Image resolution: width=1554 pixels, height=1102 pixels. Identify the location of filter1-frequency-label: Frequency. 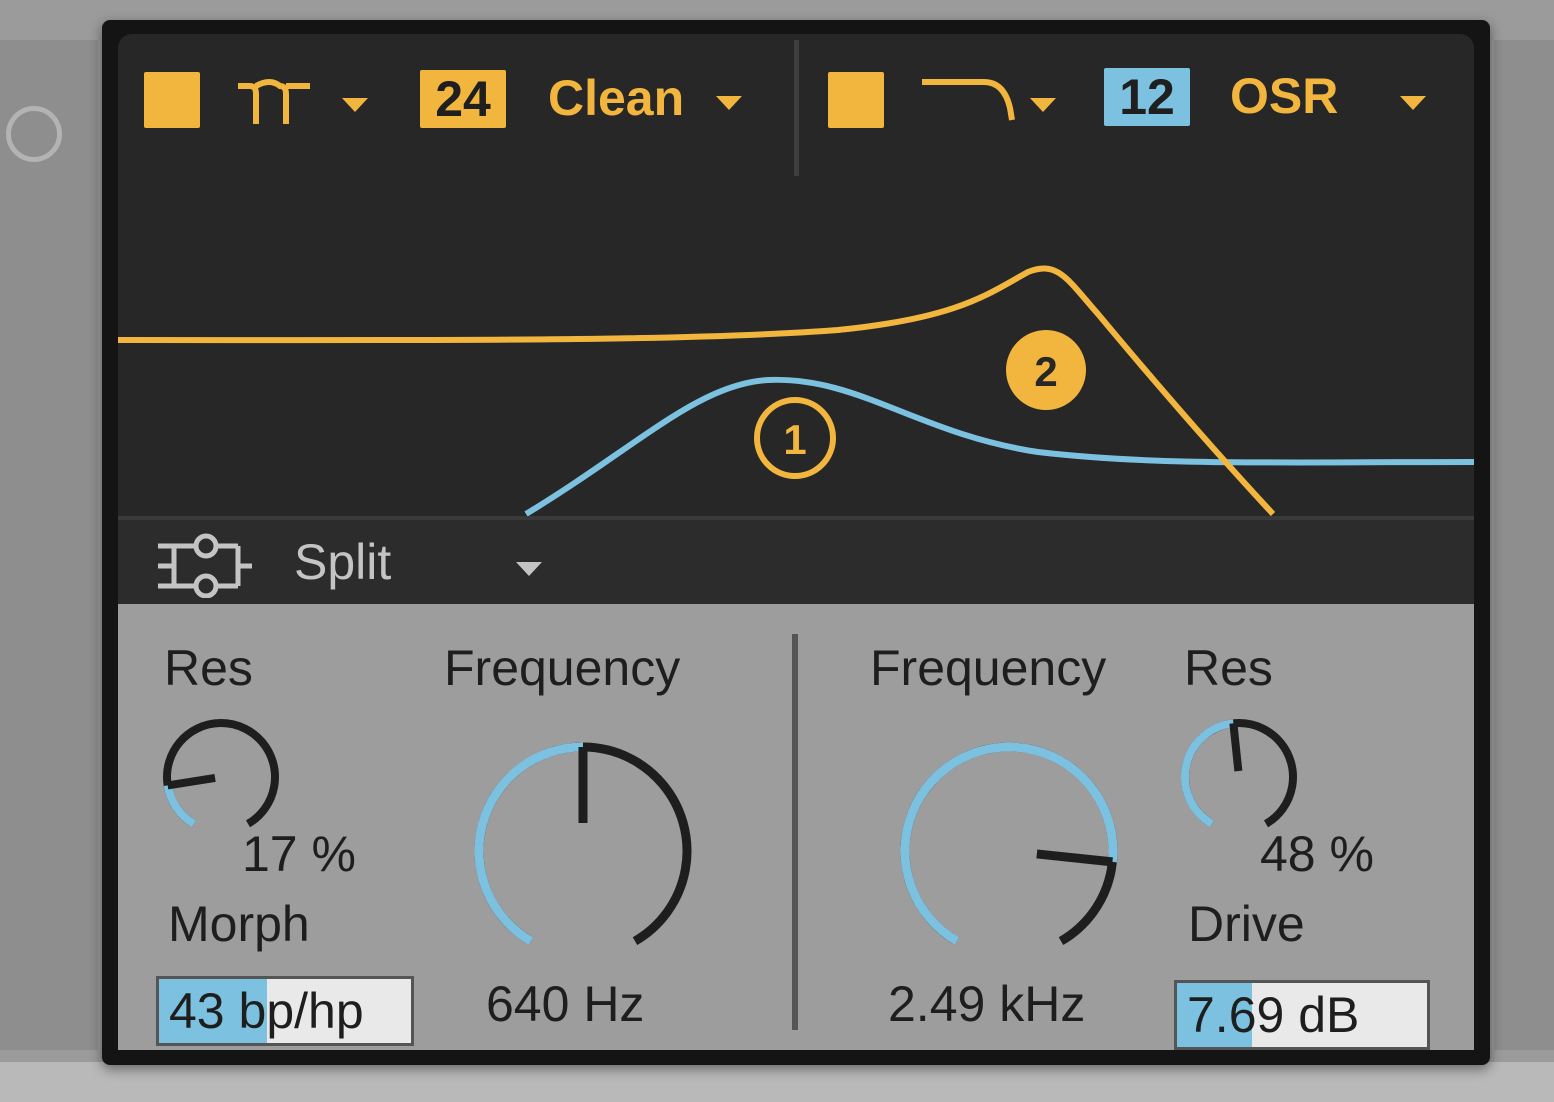
(562, 668).